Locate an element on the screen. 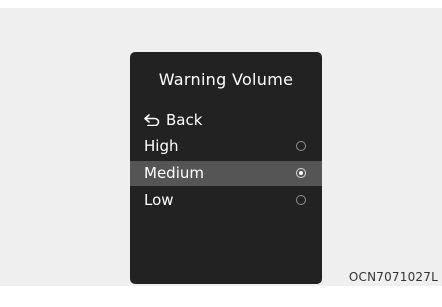 The width and height of the screenshot is (442, 307). option-label: Low is located at coordinates (159, 200).